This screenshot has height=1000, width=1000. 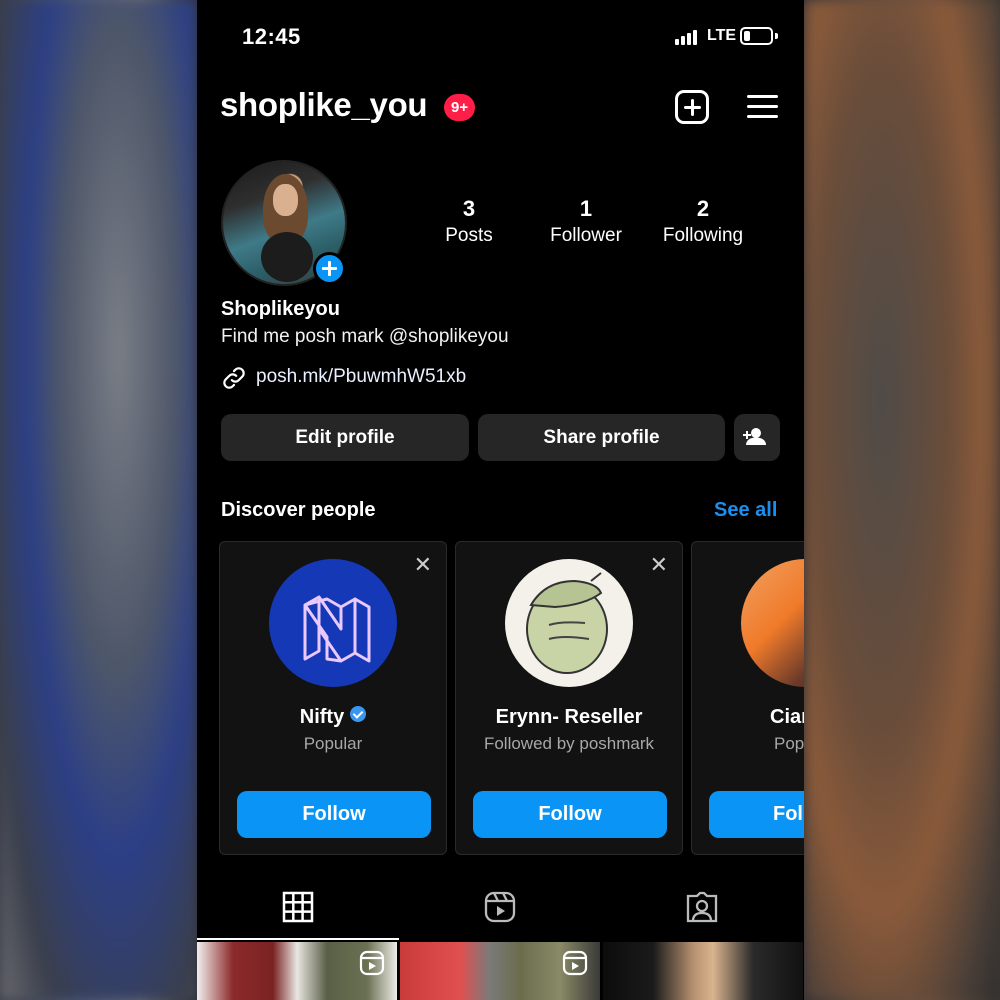 What do you see at coordinates (756, 814) in the screenshot?
I see `follow-button: Fol` at bounding box center [756, 814].